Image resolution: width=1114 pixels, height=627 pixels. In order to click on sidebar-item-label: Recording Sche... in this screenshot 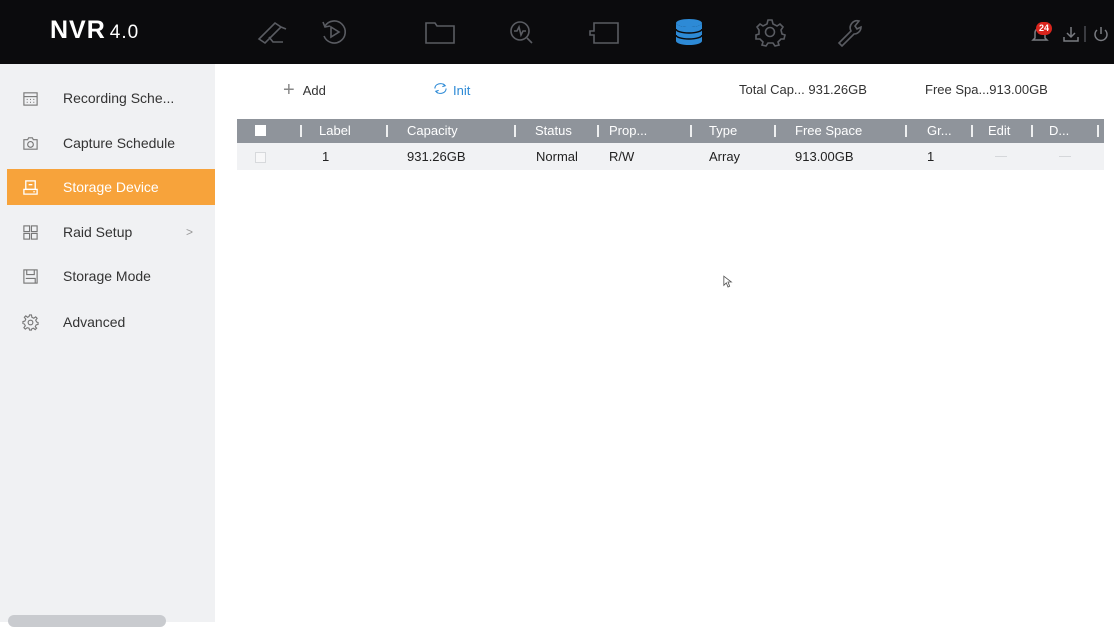, I will do `click(119, 98)`.